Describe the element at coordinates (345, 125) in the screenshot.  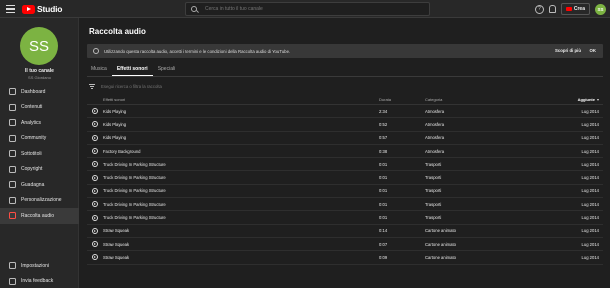
I see `table-row: Kids Playing 0:52 Atmosfera Lug 2014` at that location.